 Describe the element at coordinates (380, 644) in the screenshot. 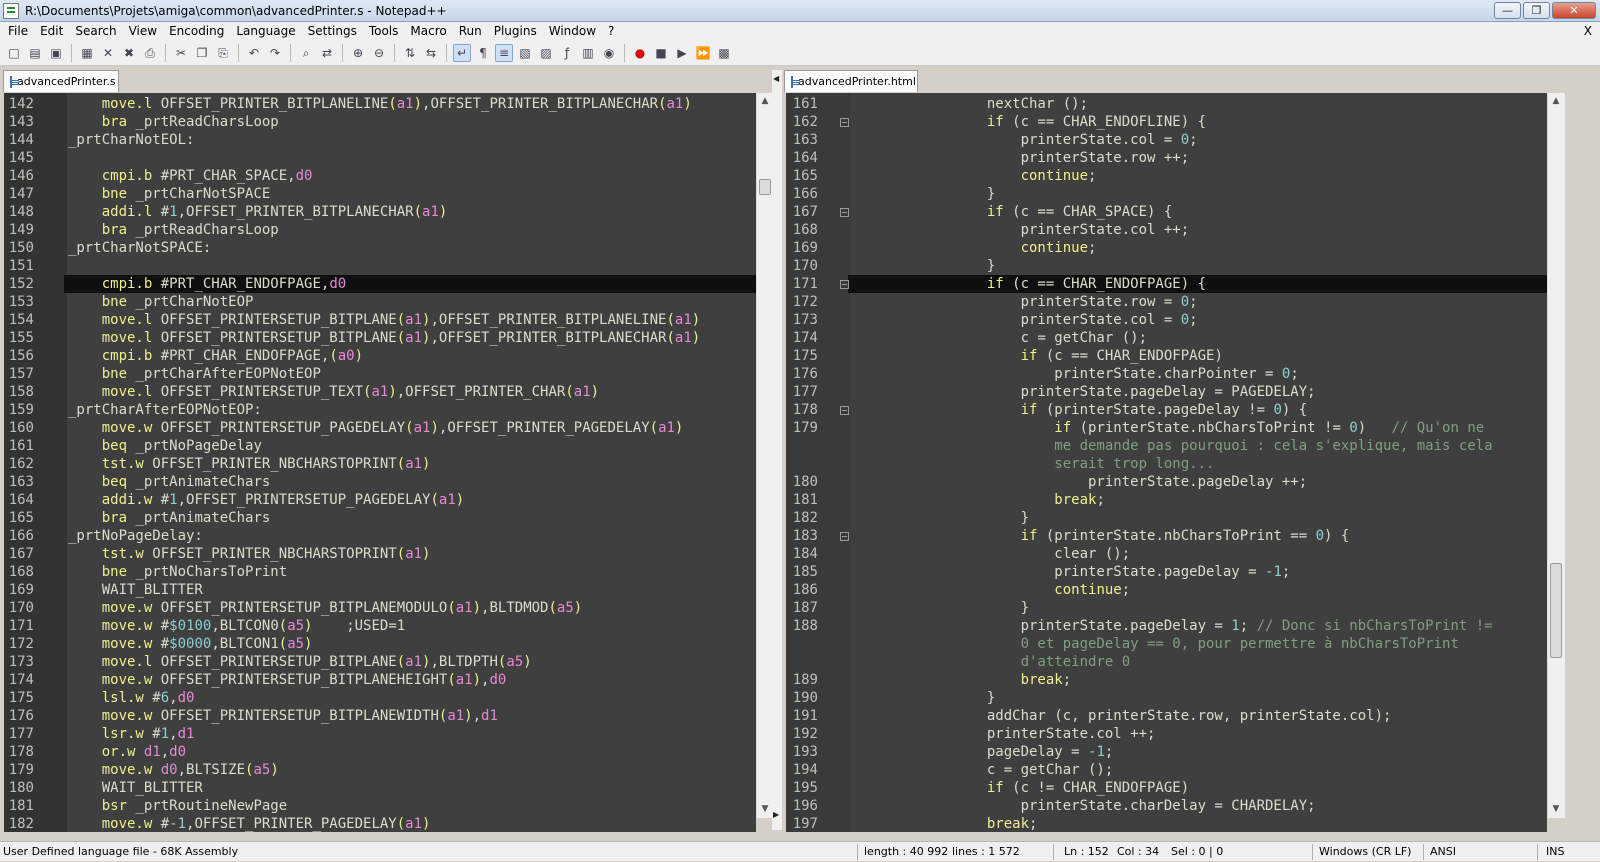

I see `code-line: 172 move.w #$0000,BLTCON1(a5)` at that location.